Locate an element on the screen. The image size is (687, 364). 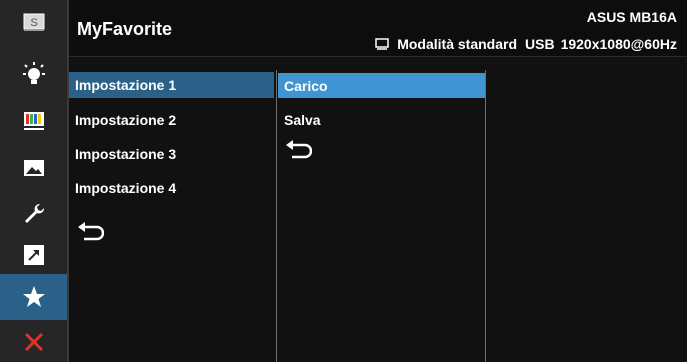
shortcut-icon is located at coordinates (33, 255).